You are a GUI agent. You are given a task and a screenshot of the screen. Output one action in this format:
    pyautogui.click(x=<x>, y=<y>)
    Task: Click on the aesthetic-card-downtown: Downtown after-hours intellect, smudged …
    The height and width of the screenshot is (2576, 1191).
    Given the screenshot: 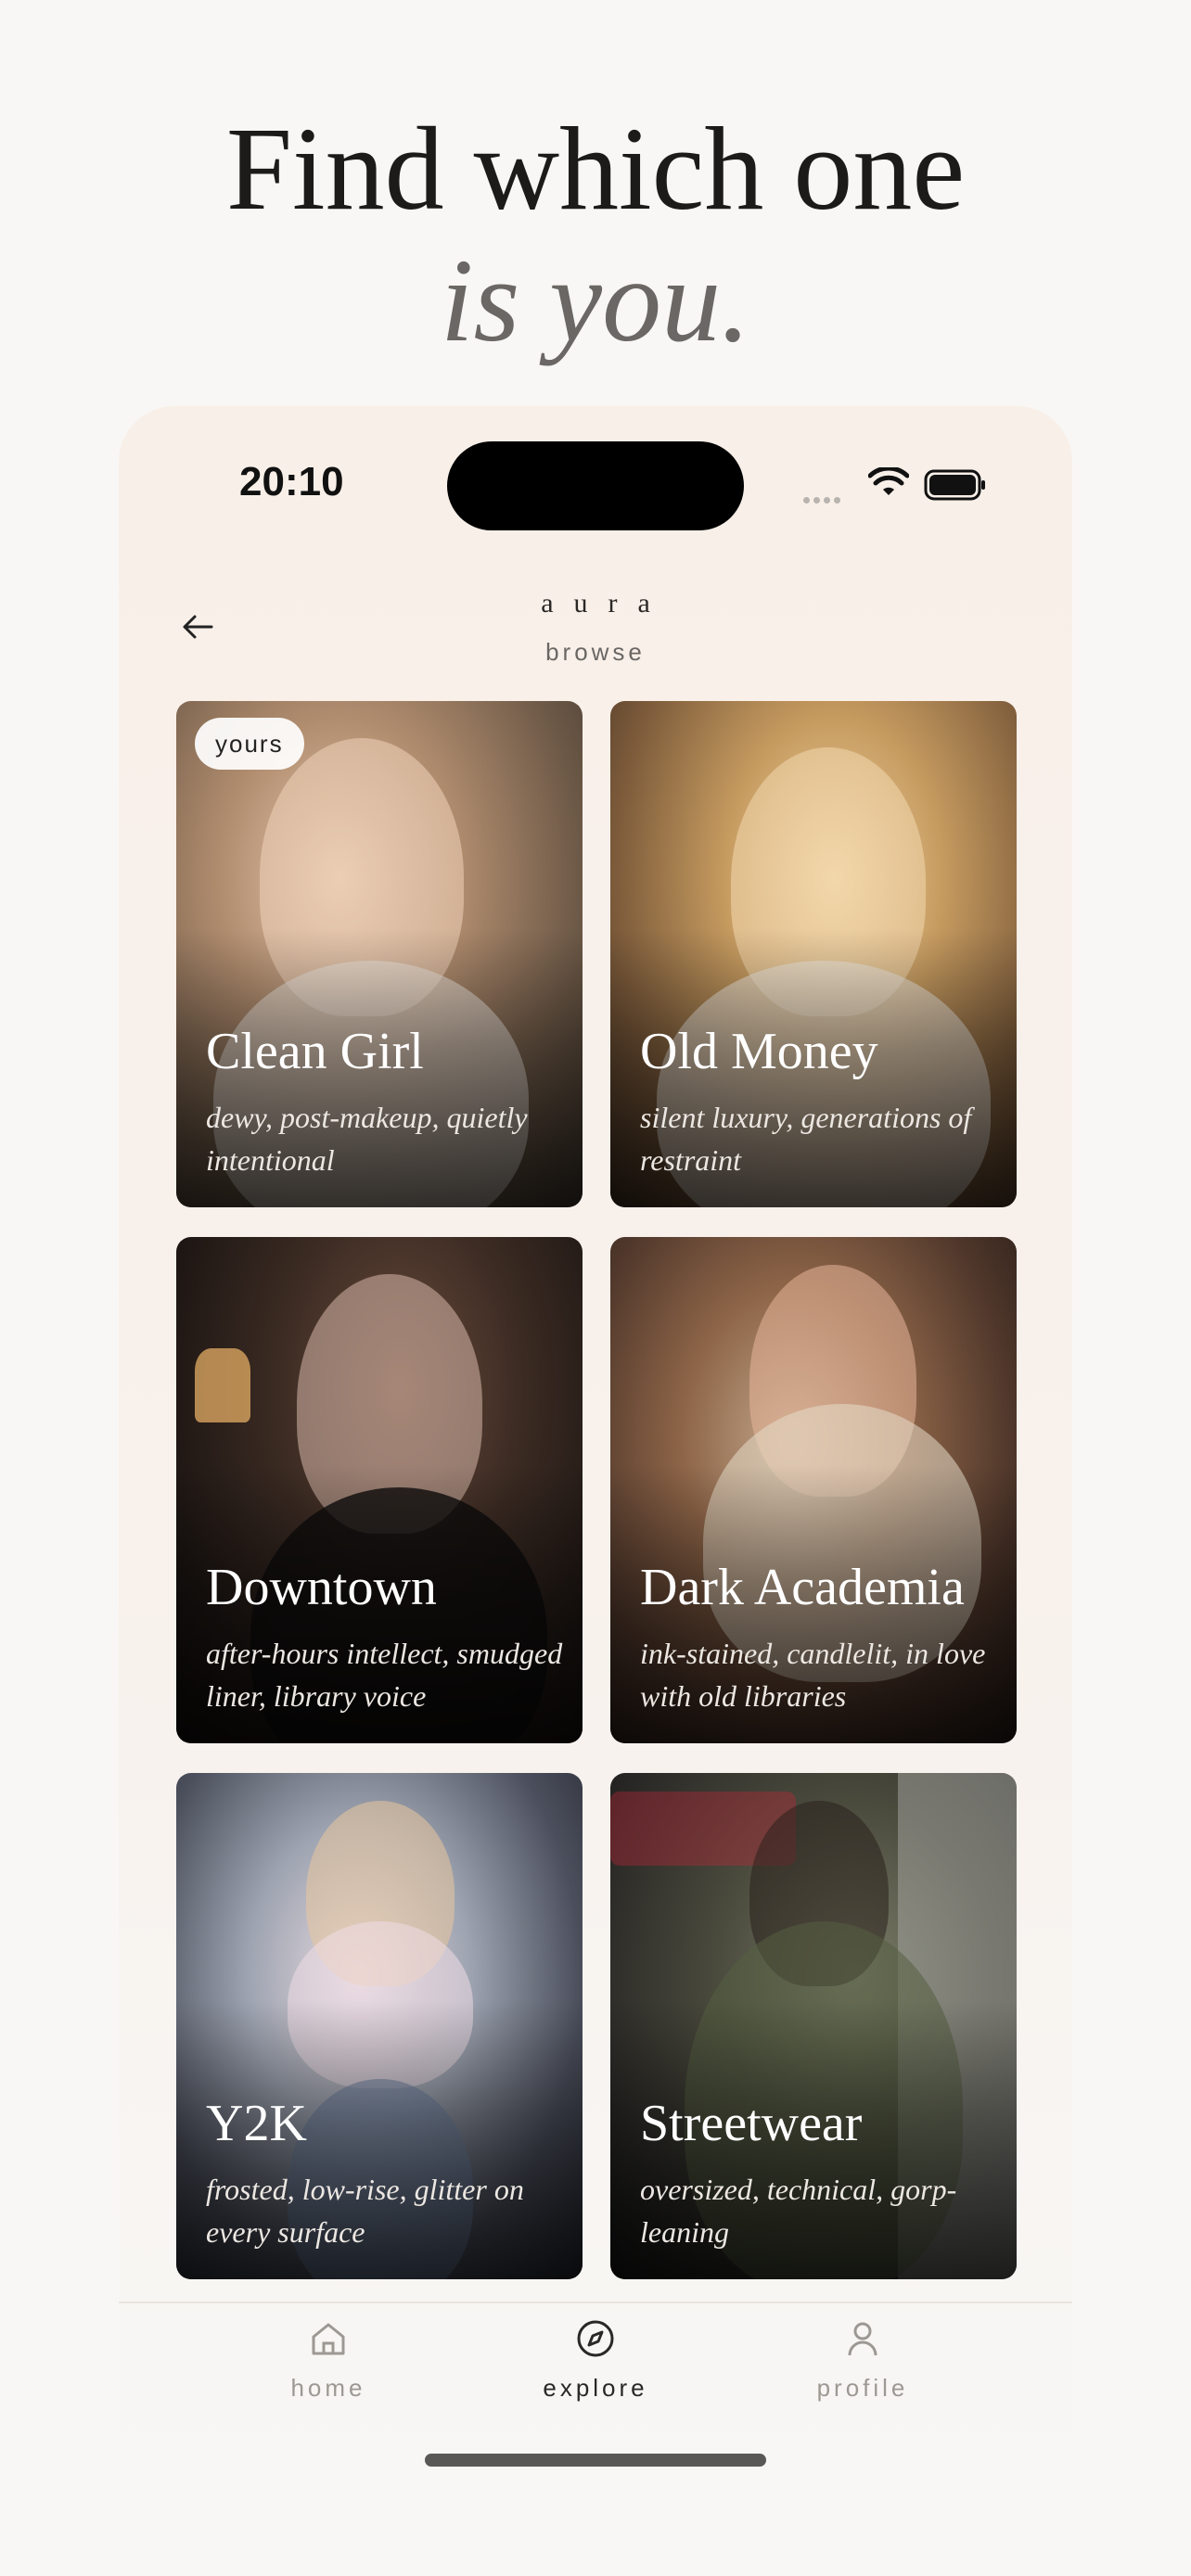 What is the action you would take?
    pyautogui.click(x=379, y=1490)
    